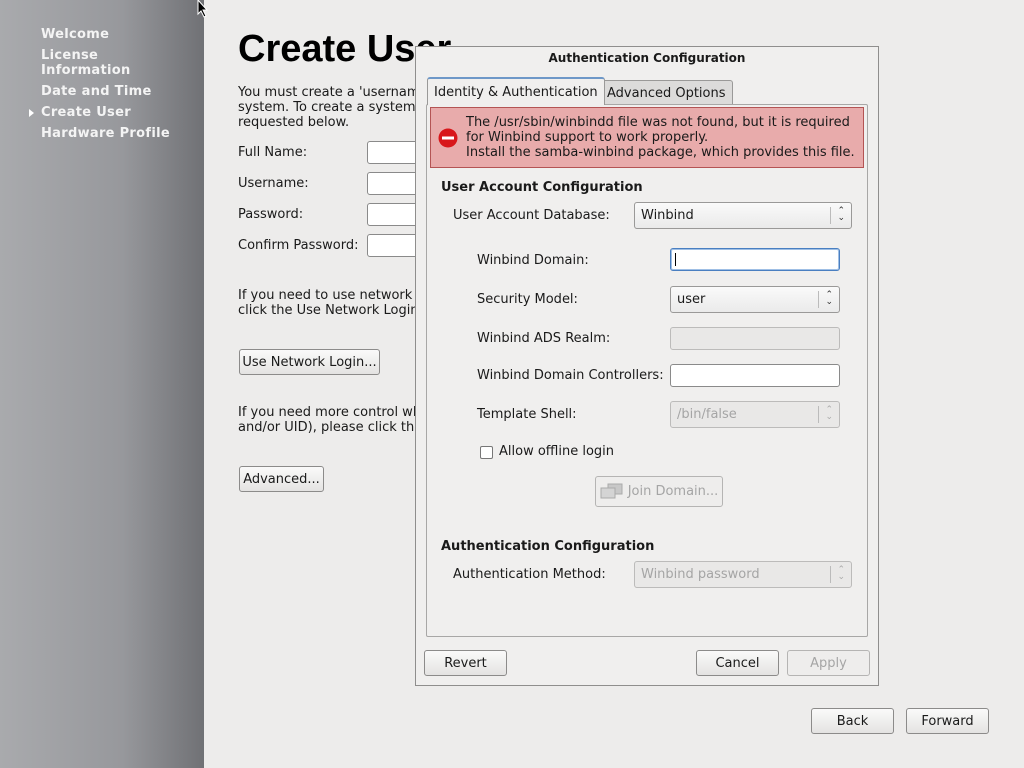  Describe the element at coordinates (533, 260) in the screenshot. I see `winbind-domain-label: Winbind Domain:` at that location.